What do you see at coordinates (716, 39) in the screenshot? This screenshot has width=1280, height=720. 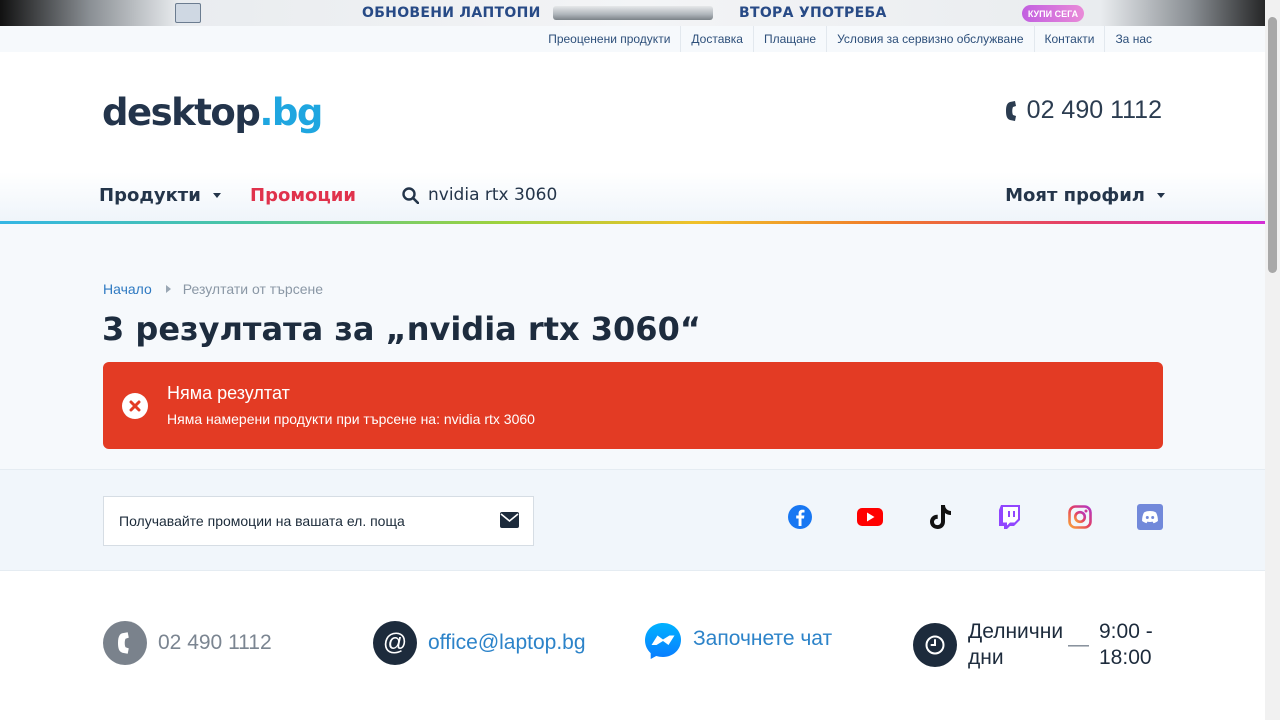 I see `toplink-delivery: Доставка` at bounding box center [716, 39].